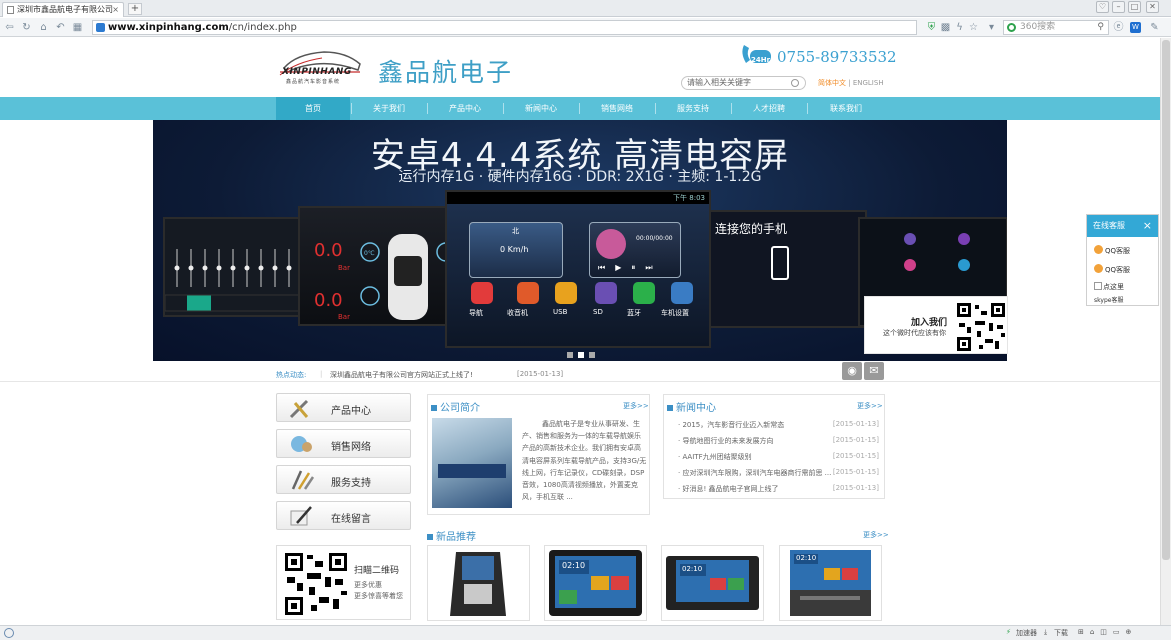  What do you see at coordinates (1100, 27) in the screenshot?
I see `search-icon: ⚲` at bounding box center [1100, 27].